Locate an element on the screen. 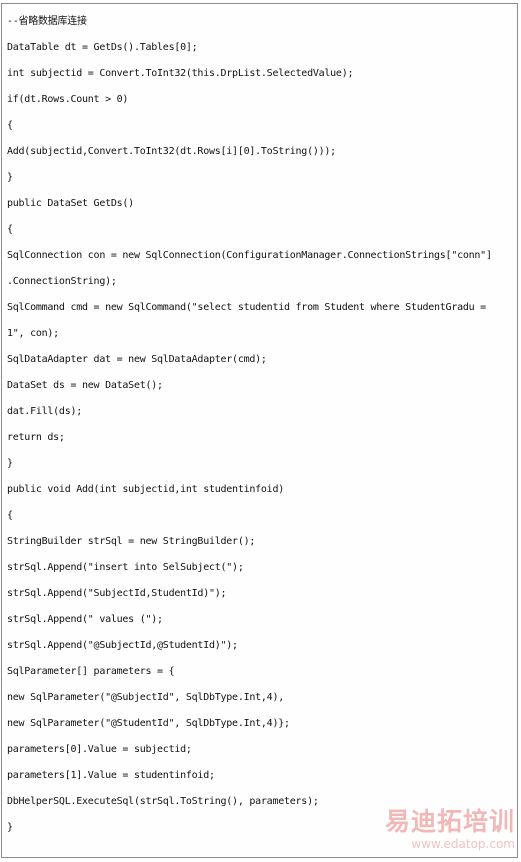  watermark: 易迪拓培训 www.edatop.com is located at coordinates (438, 831).